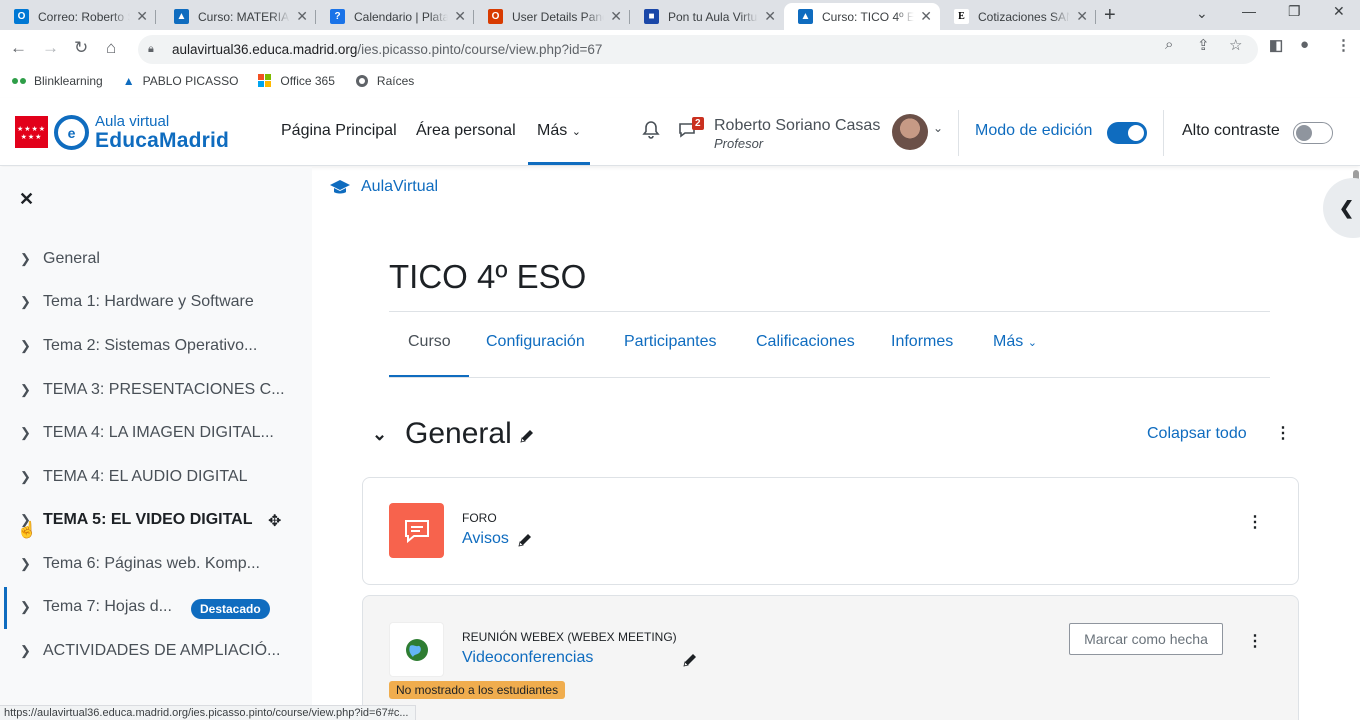 This screenshot has width=1360, height=720. I want to click on restore-icon: ❐, so click(1294, 11).